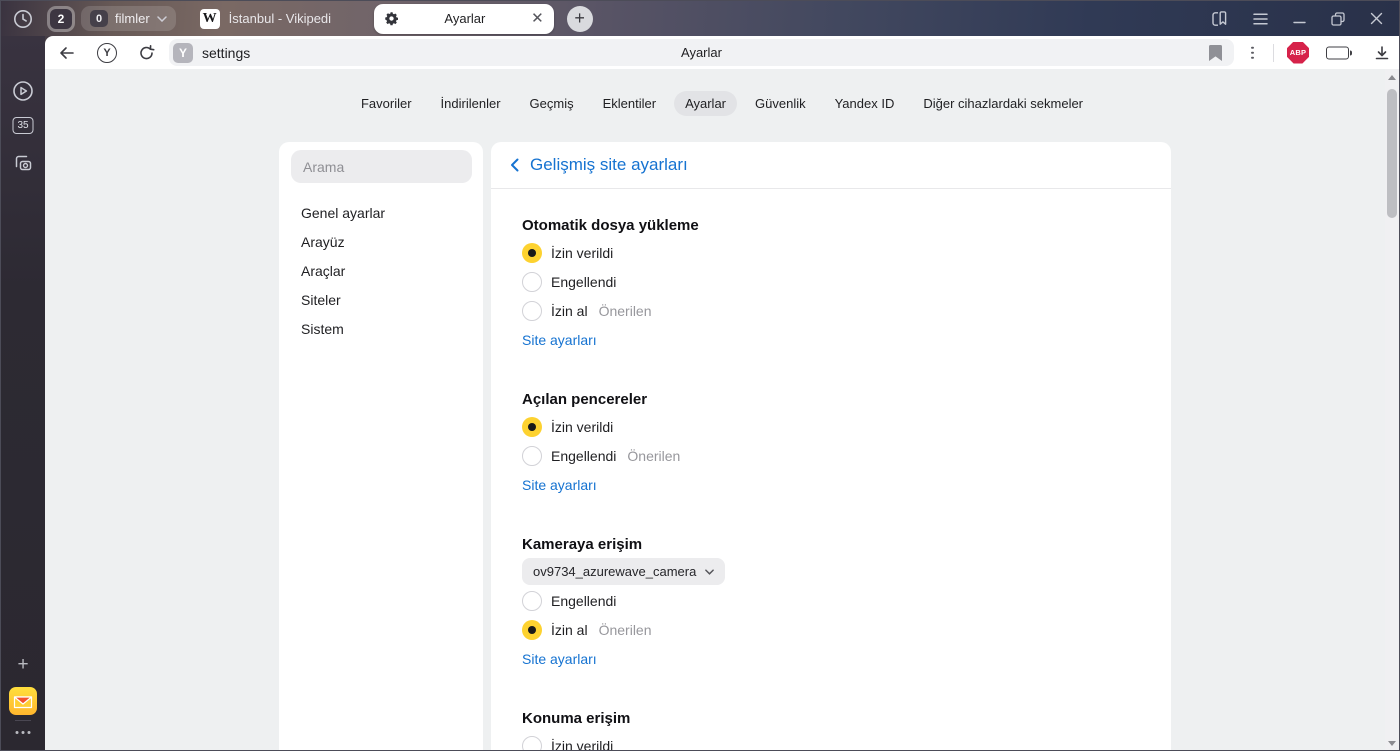 The image size is (1400, 751). What do you see at coordinates (278, 18) in the screenshot?
I see `tab-wikipedia: W İstanbul - Vikipedi` at bounding box center [278, 18].